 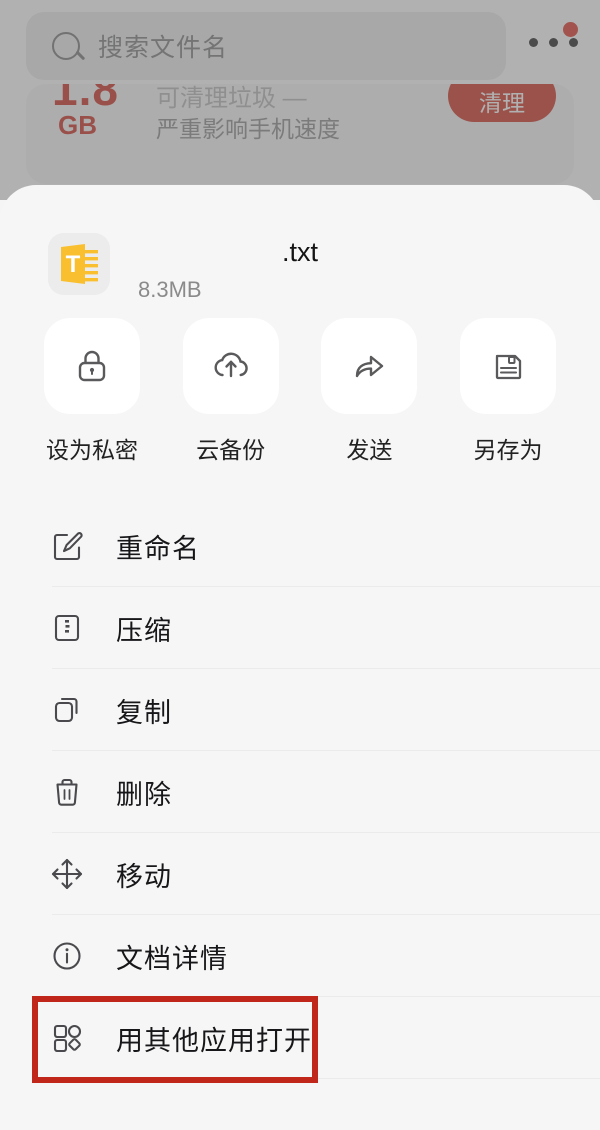 I want to click on menu-item-delete: 删除, so click(x=300, y=792).